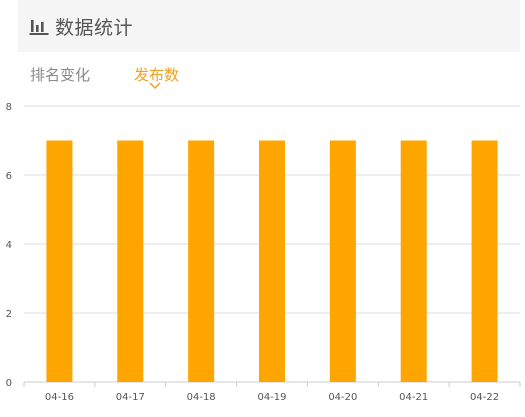 This screenshot has height=417, width=525. What do you see at coordinates (9, 314) in the screenshot?
I see `y-tick-label: 2` at bounding box center [9, 314].